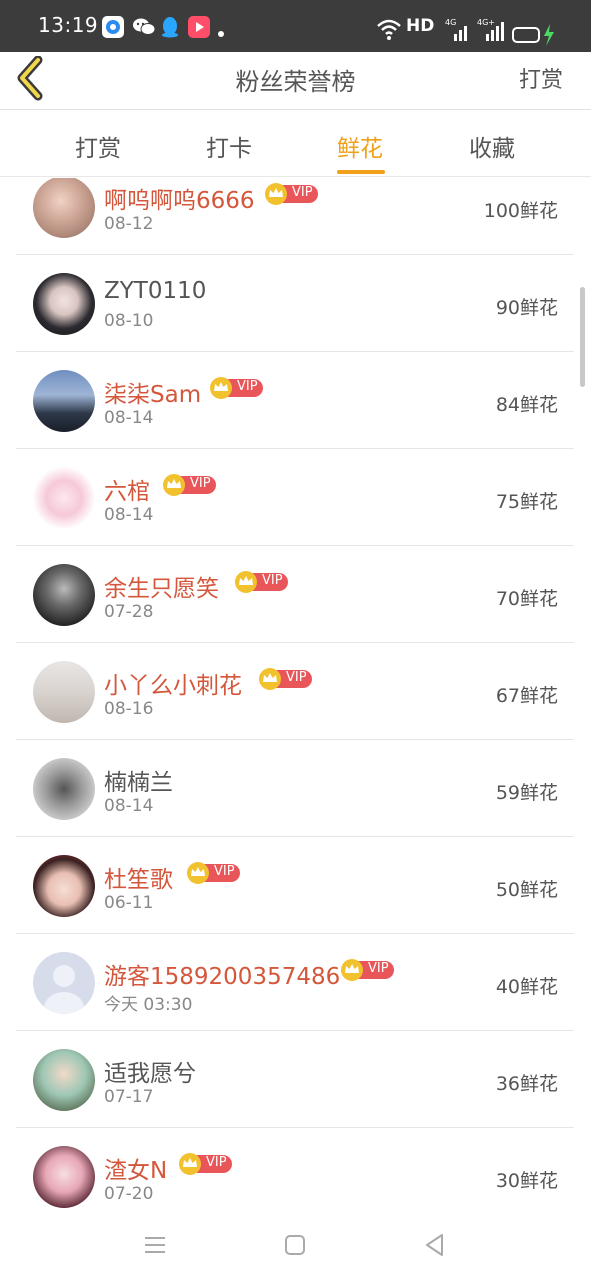 The width and height of the screenshot is (591, 1280). I want to click on flower-count: 100鲜花, so click(520, 211).